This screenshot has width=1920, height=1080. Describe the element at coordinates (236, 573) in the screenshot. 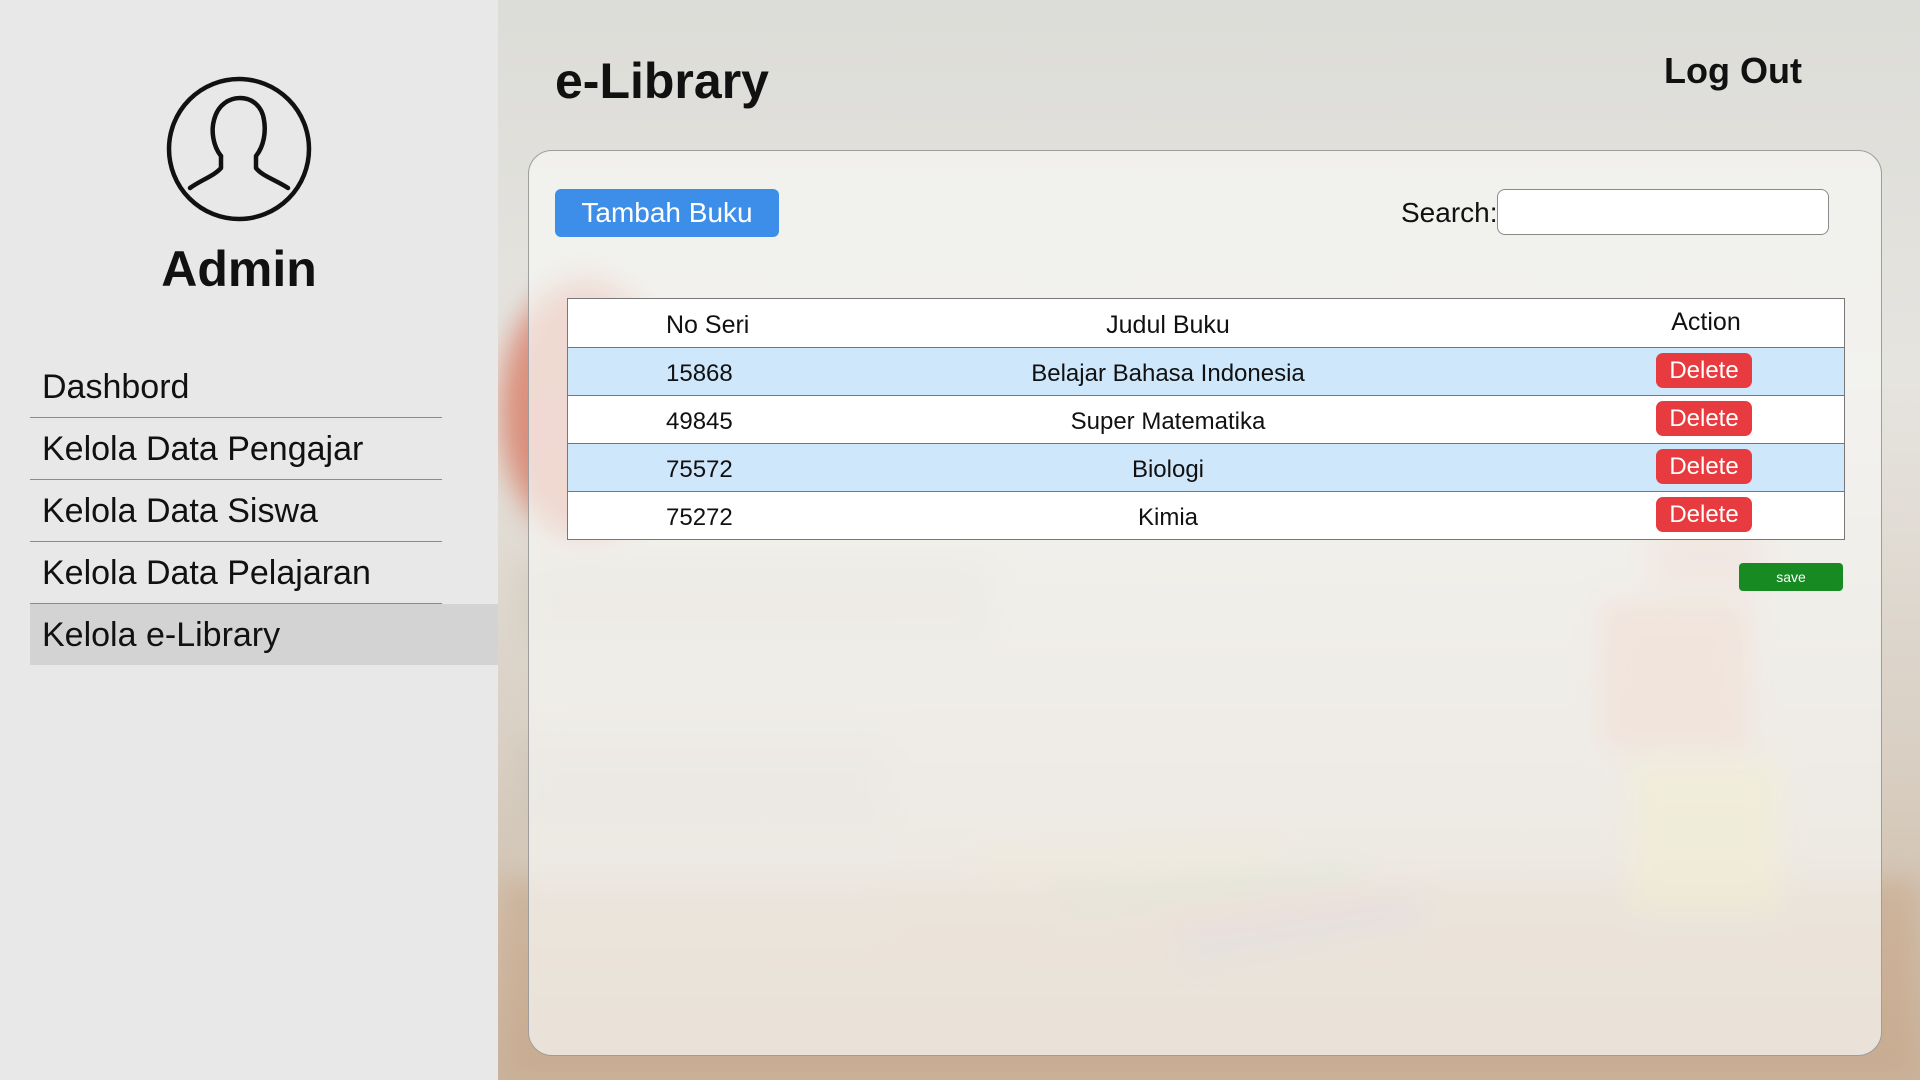

I see `nav-item-kelola-data-pelajaran: Kelola Data Pelajaran` at that location.